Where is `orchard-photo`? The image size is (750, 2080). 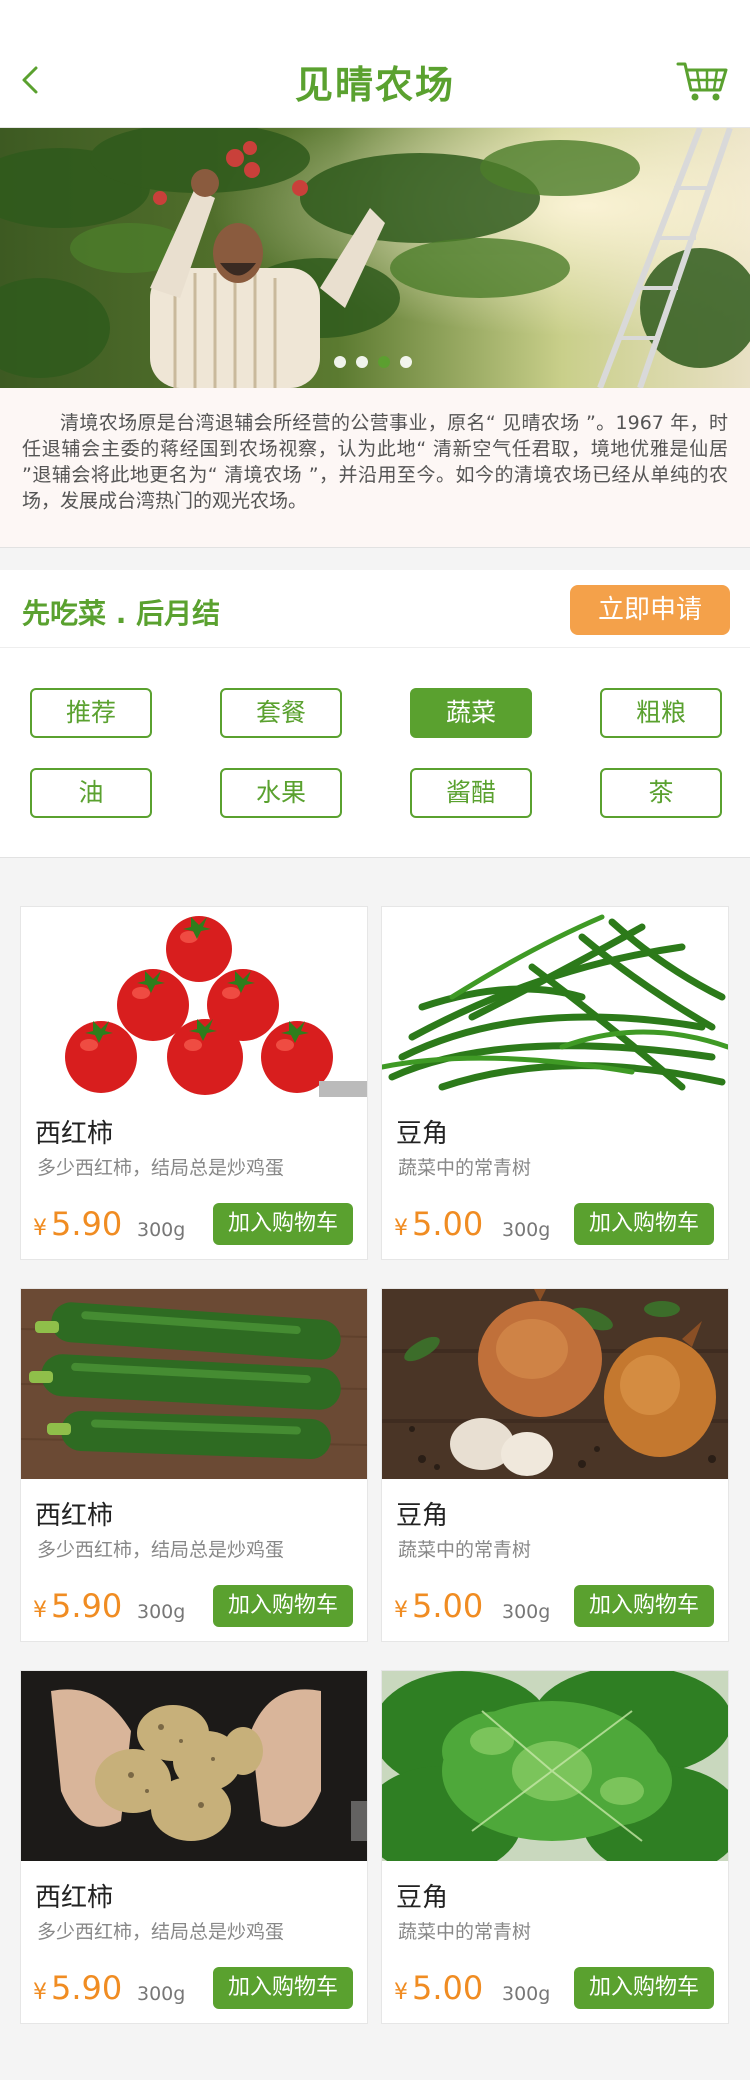
orchard-photo is located at coordinates (375, 258).